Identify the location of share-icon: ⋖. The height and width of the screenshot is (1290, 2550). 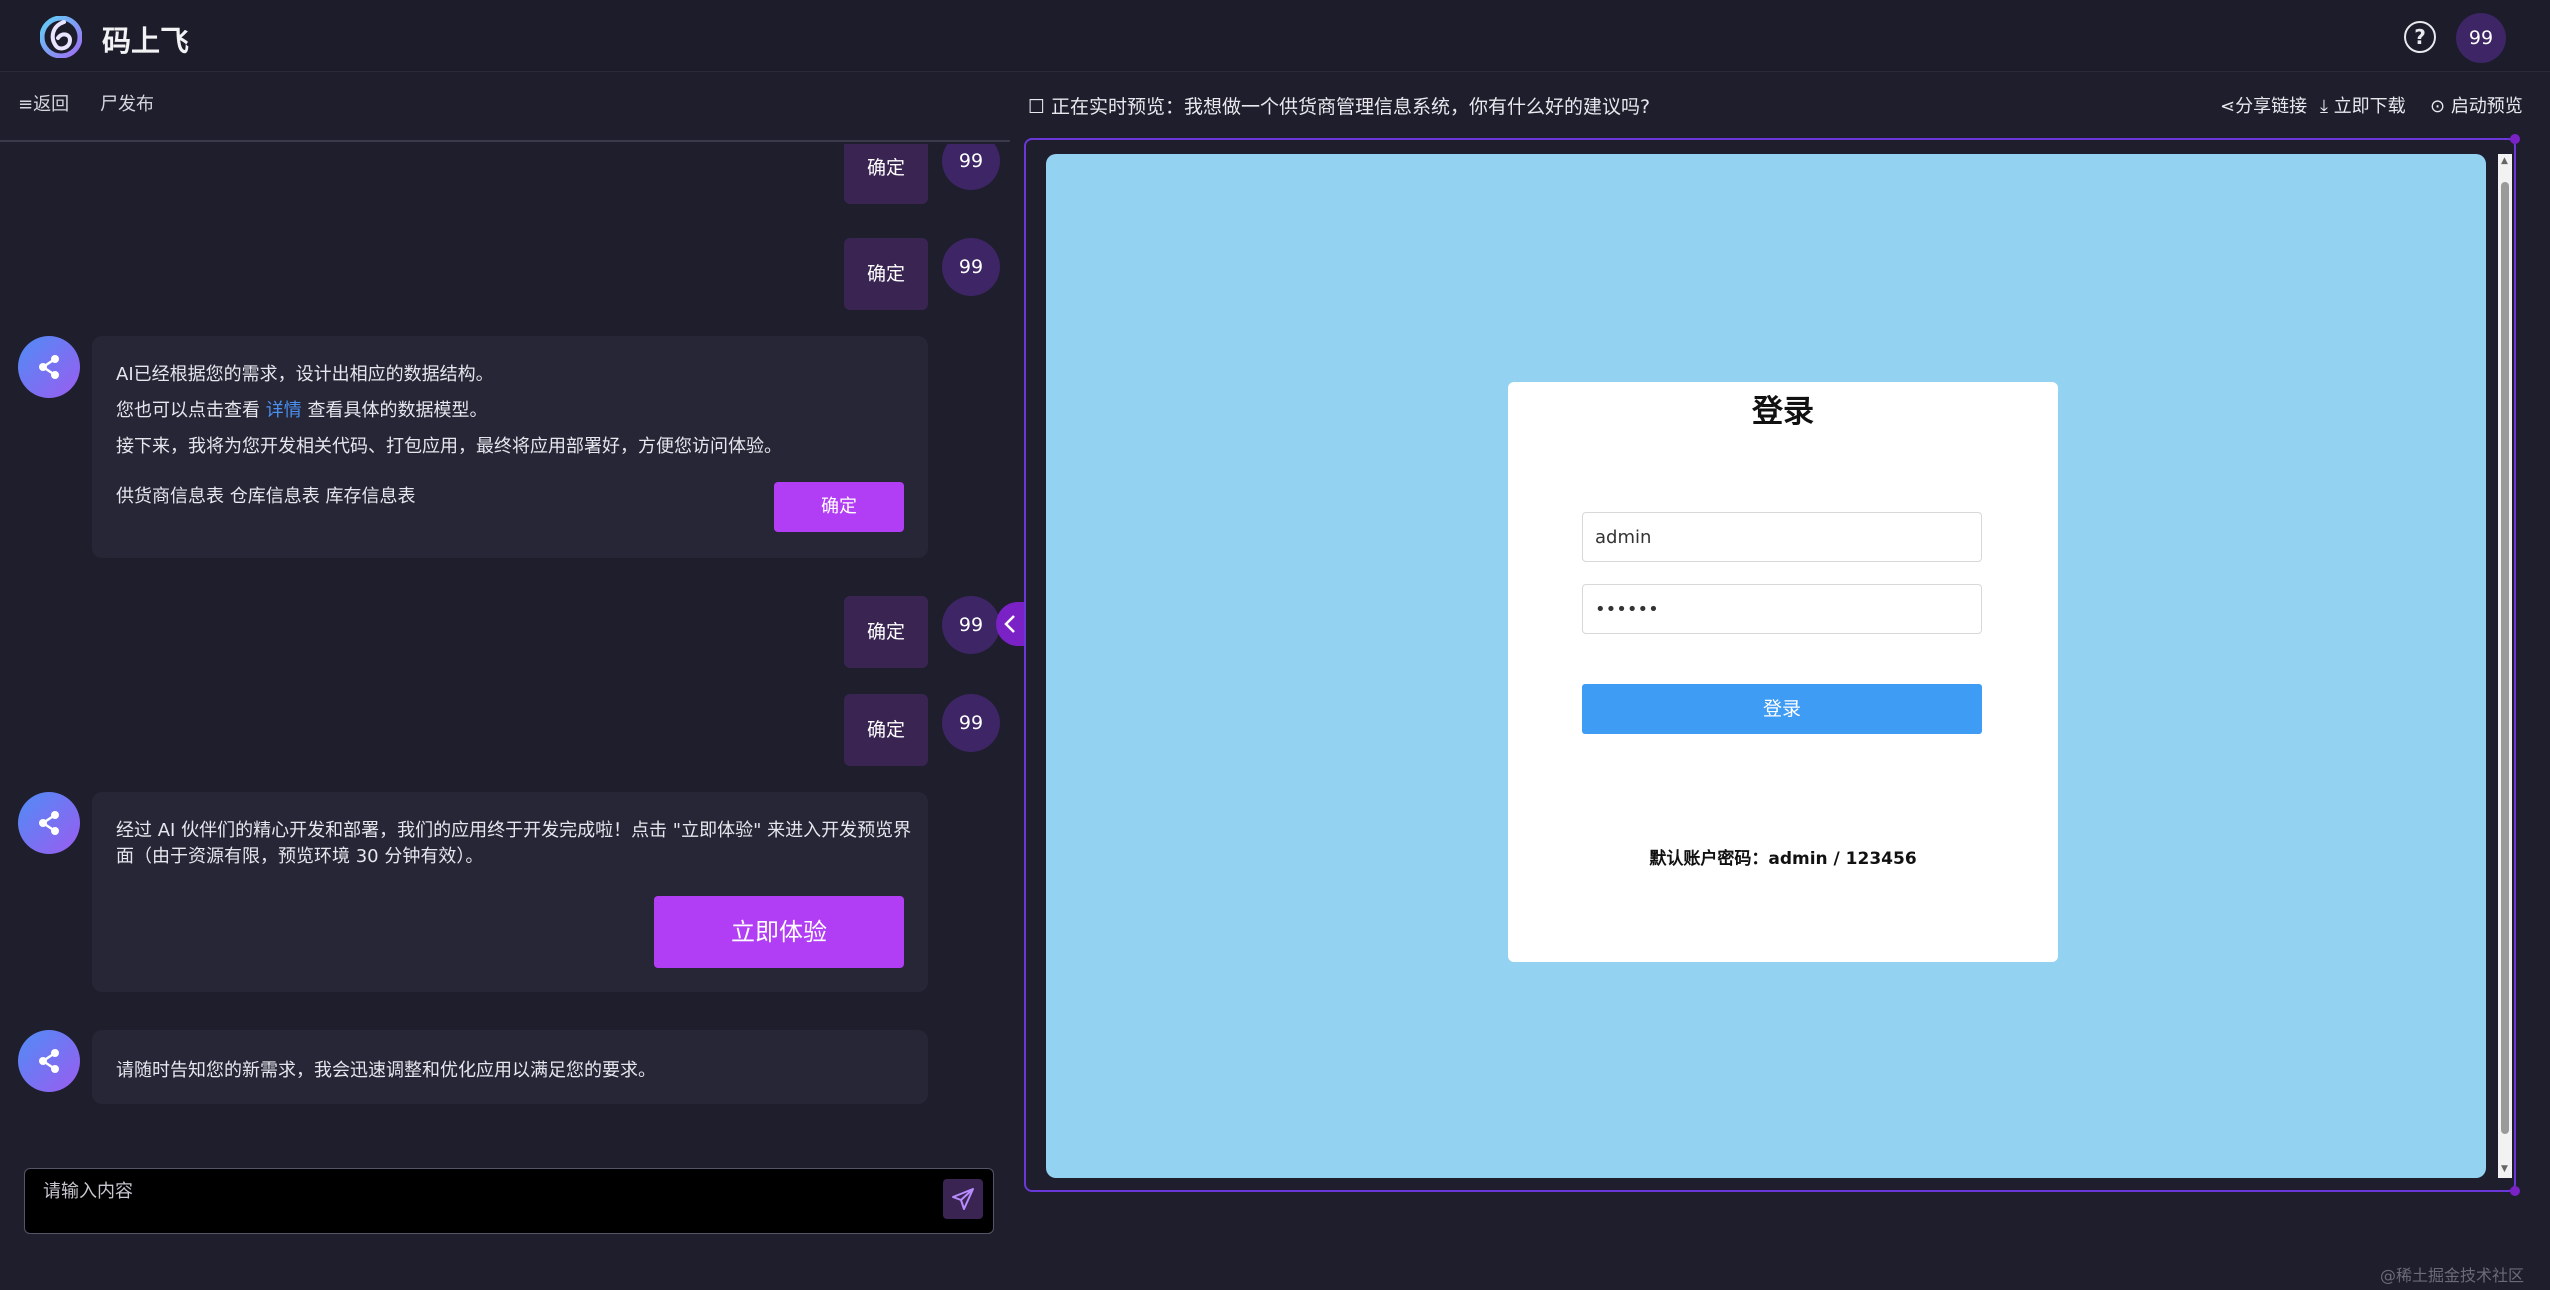
(2228, 106).